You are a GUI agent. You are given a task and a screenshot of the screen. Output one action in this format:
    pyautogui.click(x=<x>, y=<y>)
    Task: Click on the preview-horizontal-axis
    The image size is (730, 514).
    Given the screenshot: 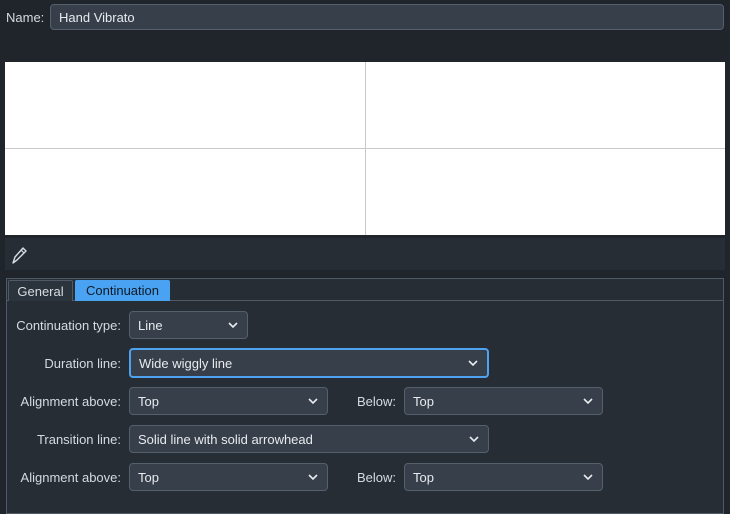 What is the action you would take?
    pyautogui.click(x=365, y=148)
    